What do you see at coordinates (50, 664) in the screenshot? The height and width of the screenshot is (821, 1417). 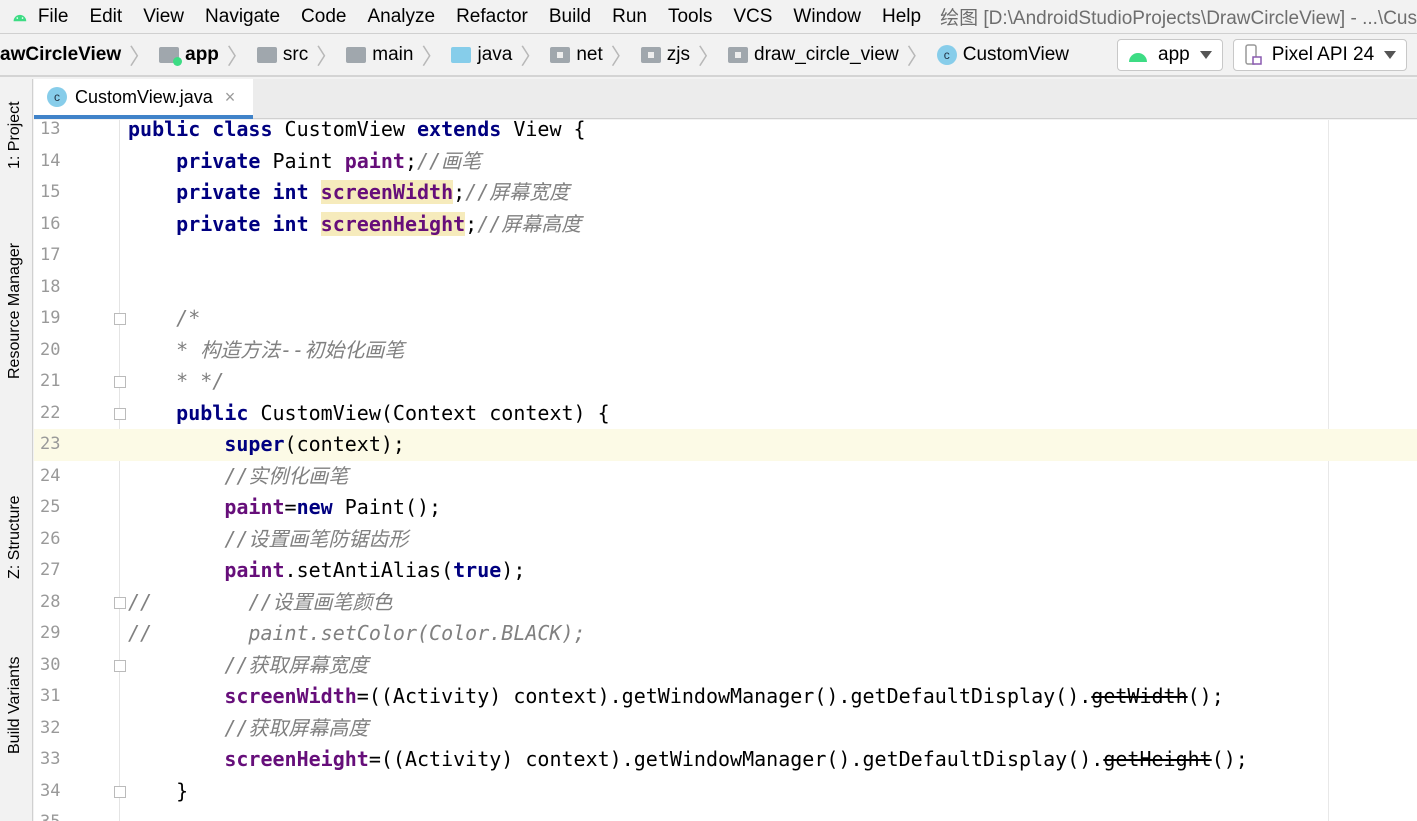 I see `line-number: 30` at bounding box center [50, 664].